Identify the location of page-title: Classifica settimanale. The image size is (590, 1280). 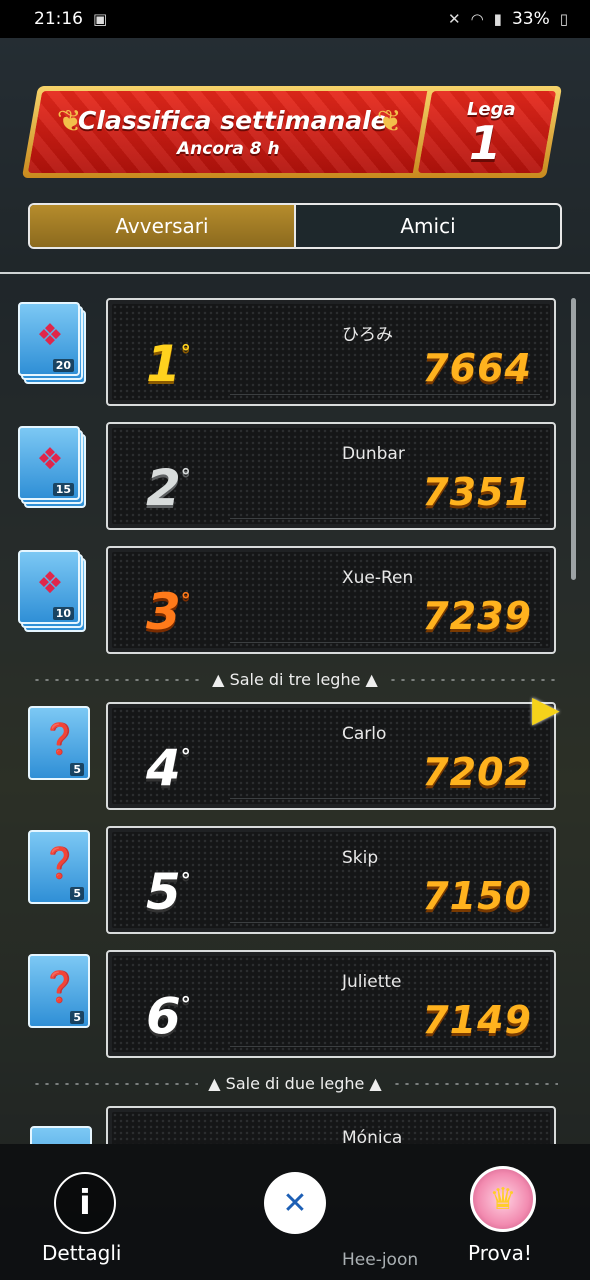
(233, 120).